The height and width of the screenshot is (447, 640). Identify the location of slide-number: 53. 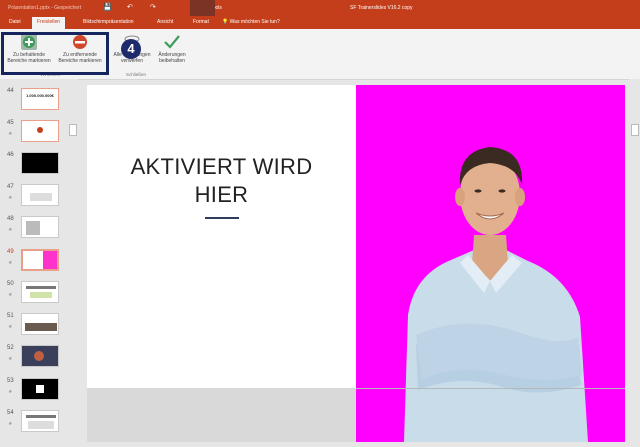
(10, 381).